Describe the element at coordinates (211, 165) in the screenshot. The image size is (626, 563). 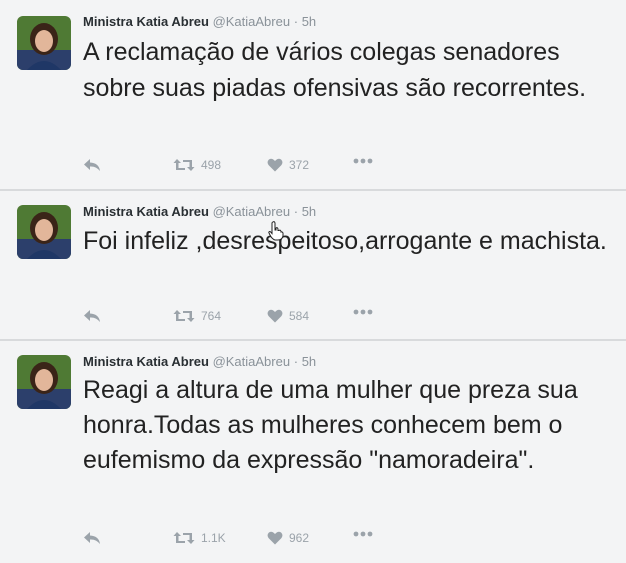
I see `retweet-count: 498` at that location.